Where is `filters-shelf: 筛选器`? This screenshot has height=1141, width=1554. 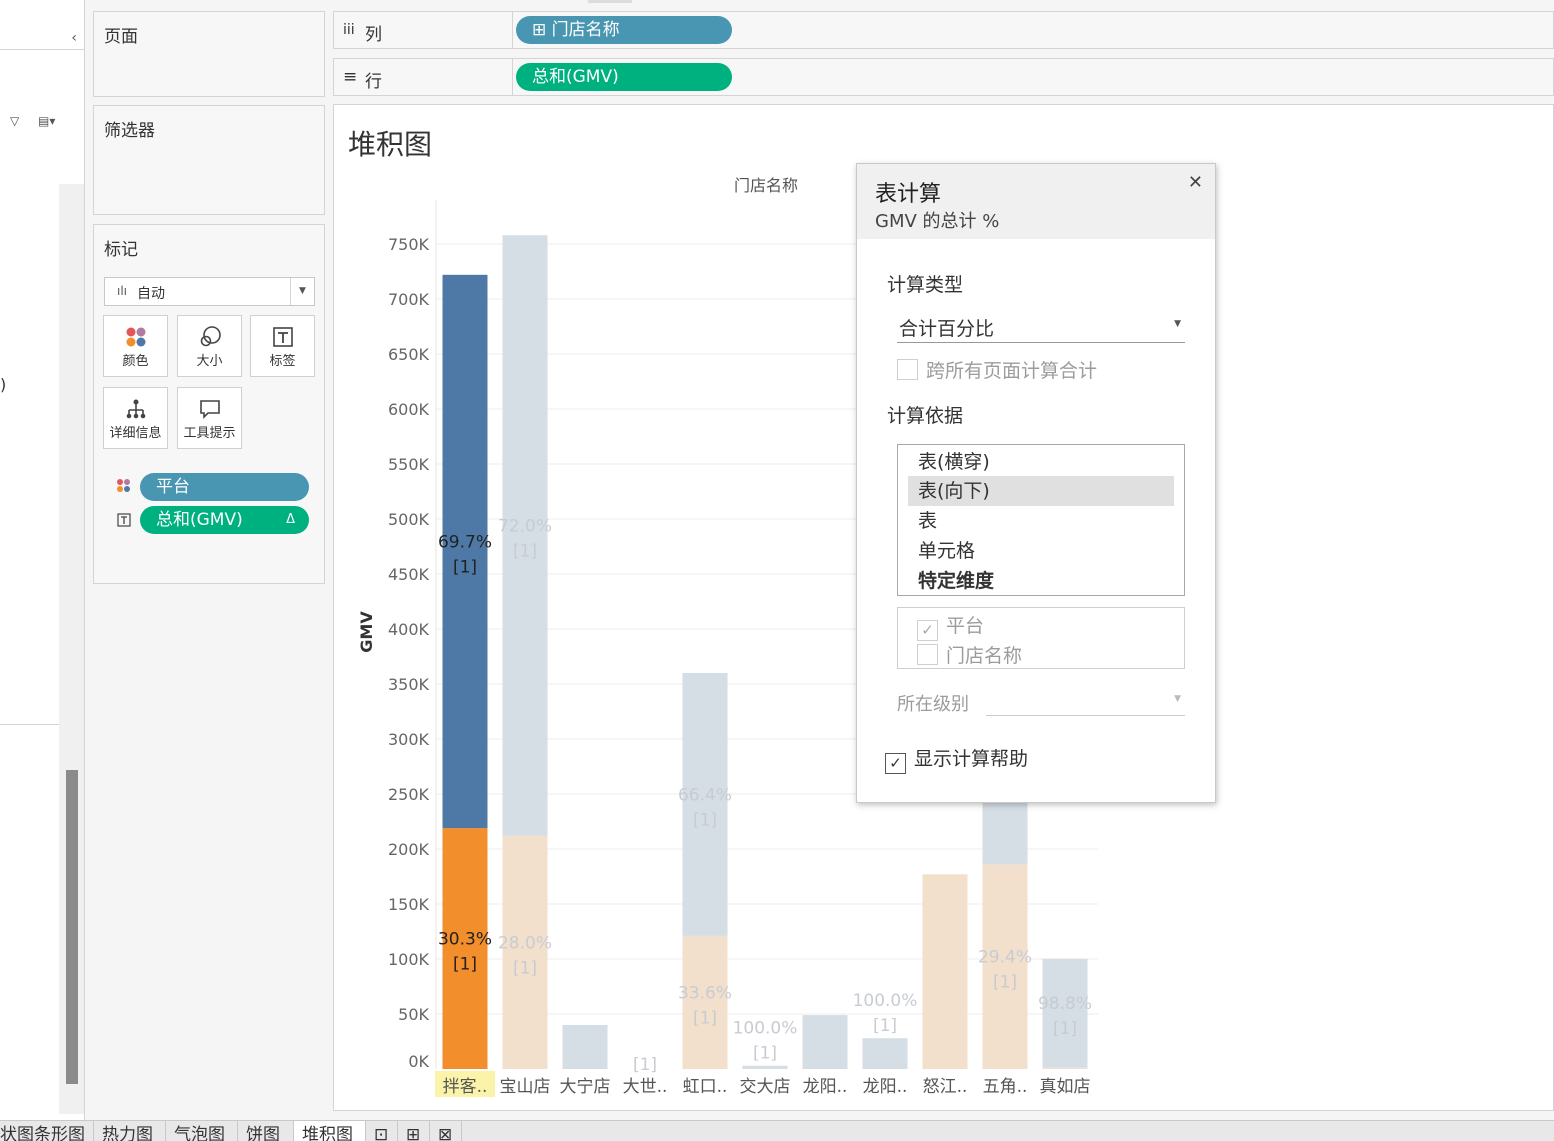
filters-shelf: 筛选器 is located at coordinates (209, 160).